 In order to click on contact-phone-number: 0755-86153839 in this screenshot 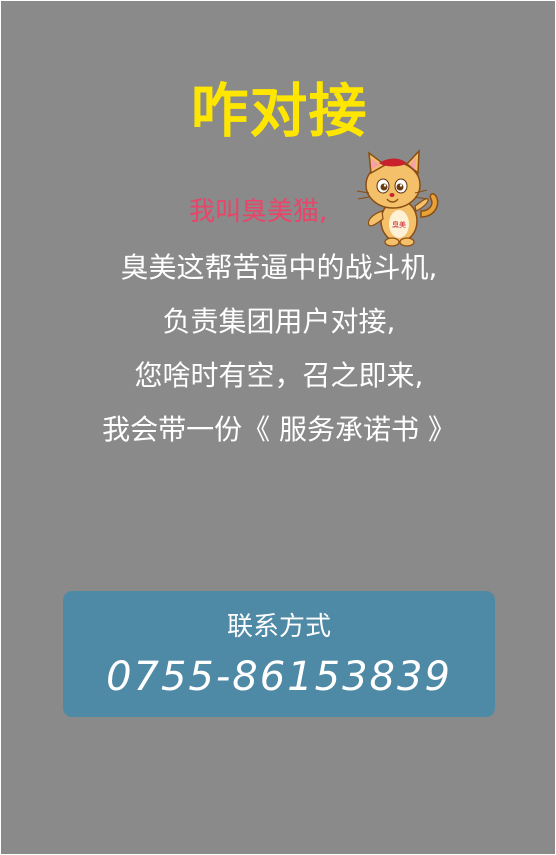, I will do `click(279, 677)`.